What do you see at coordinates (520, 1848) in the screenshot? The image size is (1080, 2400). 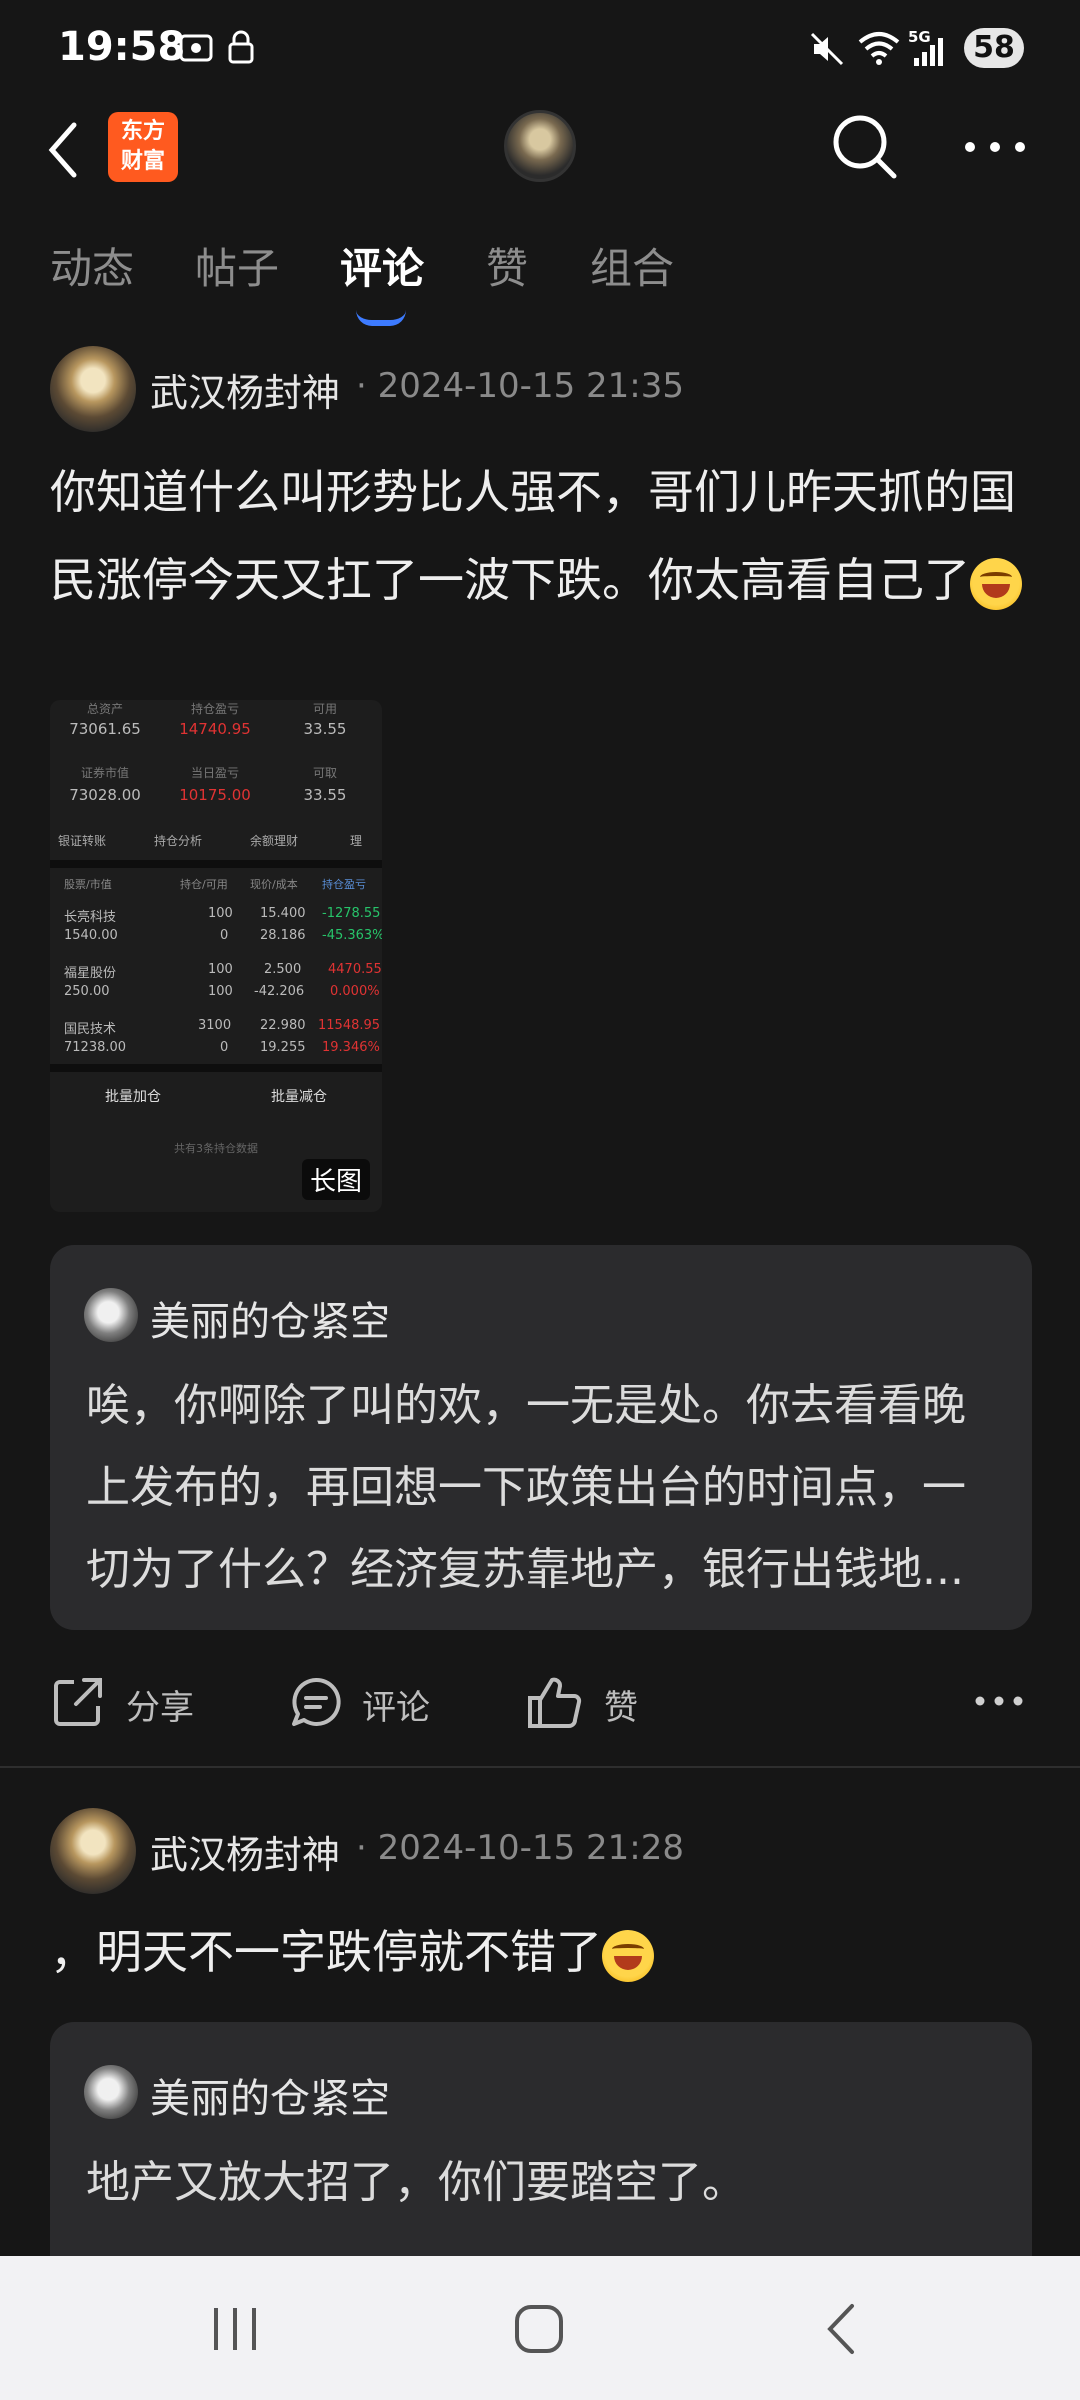 I see `post-timestamp: · 2024-10-15 21:28` at bounding box center [520, 1848].